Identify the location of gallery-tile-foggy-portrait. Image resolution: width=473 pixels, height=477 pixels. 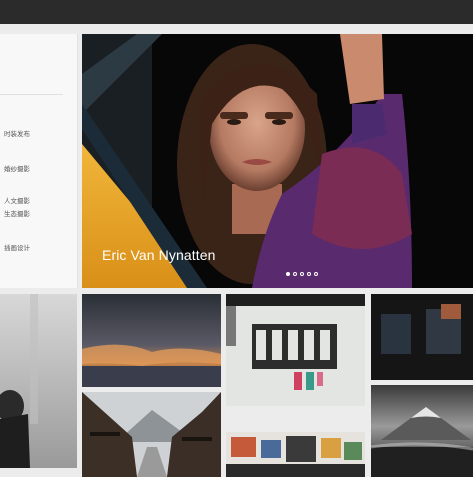
(38, 381).